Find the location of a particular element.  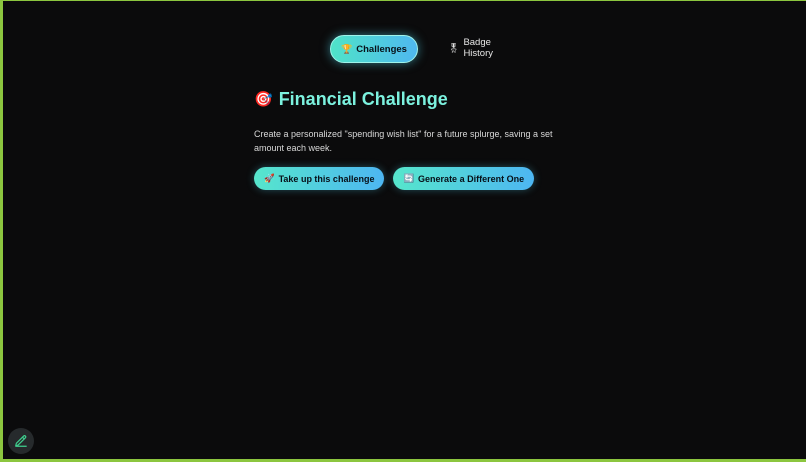

rocket-icon: 🚀 is located at coordinates (269, 178).